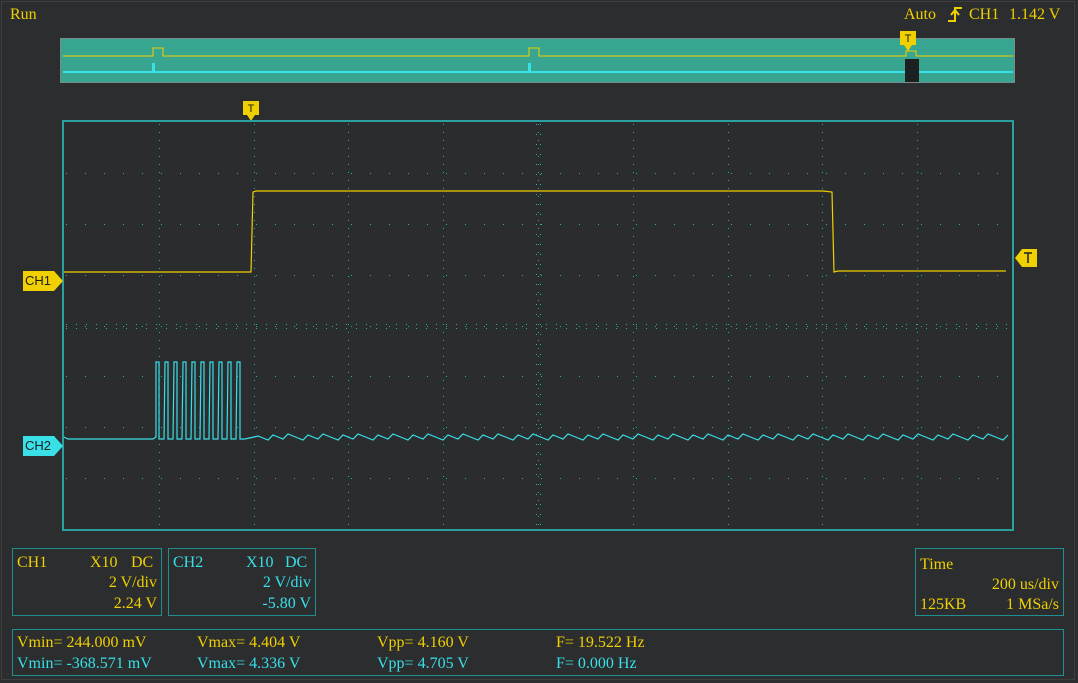 The image size is (1078, 683). I want to click on ch2-vmax: Vmax= 4.336 V, so click(249, 663).